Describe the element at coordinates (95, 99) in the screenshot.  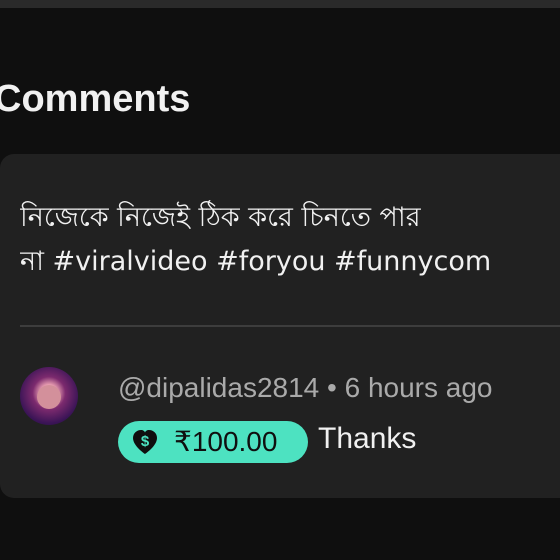
I see `comments-title: Comments` at that location.